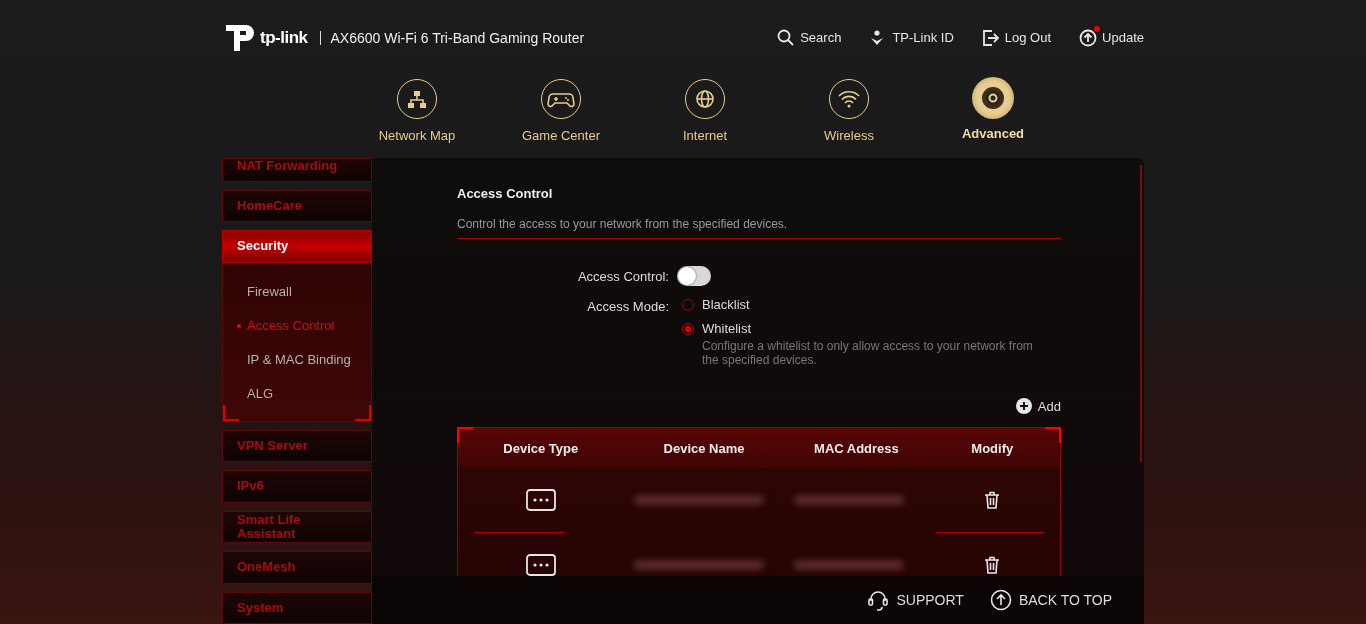 This screenshot has height=624, width=1366. What do you see at coordinates (239, 325) in the screenshot?
I see `bullet-icon` at bounding box center [239, 325].